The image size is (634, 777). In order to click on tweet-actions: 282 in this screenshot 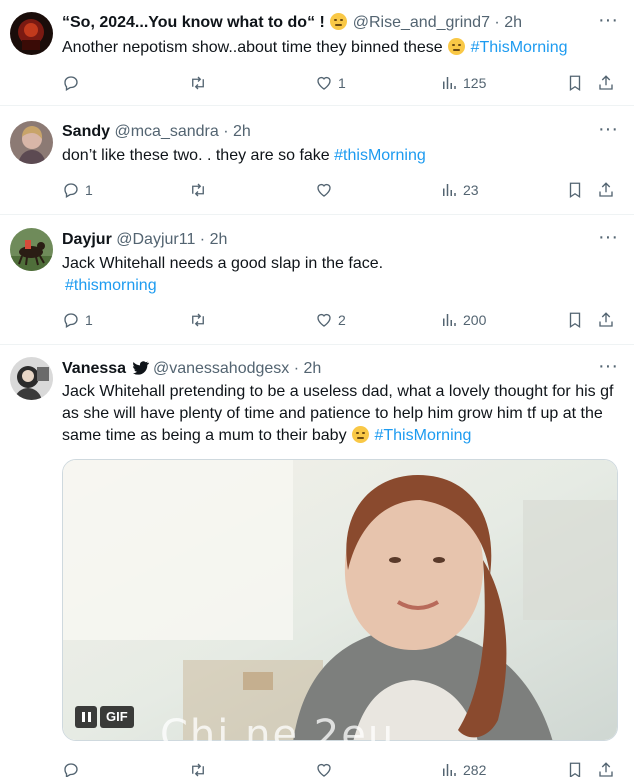, I will do `click(342, 768)`.